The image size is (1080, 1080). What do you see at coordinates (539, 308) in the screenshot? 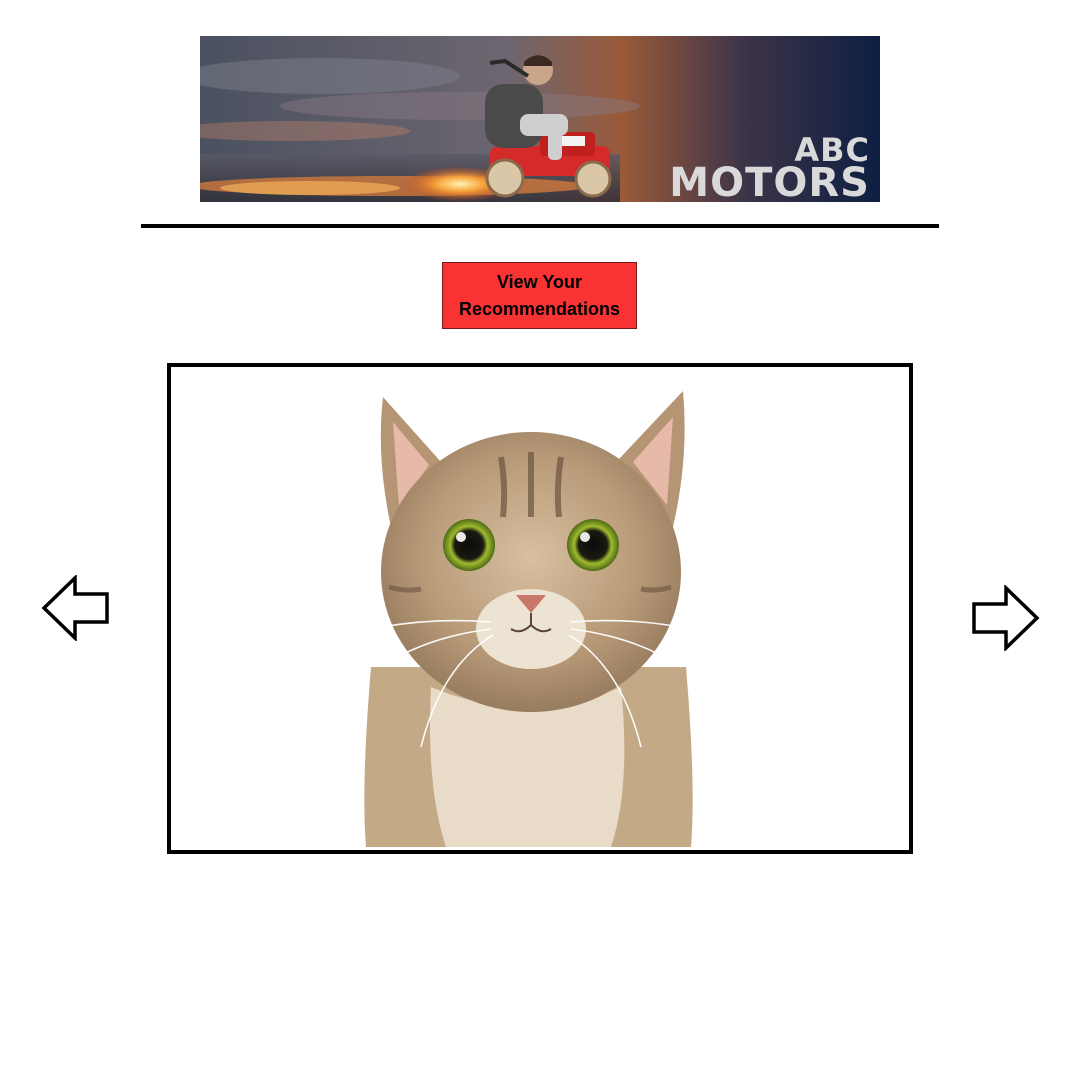
I see `button-label-line2: Recommendations` at bounding box center [539, 308].